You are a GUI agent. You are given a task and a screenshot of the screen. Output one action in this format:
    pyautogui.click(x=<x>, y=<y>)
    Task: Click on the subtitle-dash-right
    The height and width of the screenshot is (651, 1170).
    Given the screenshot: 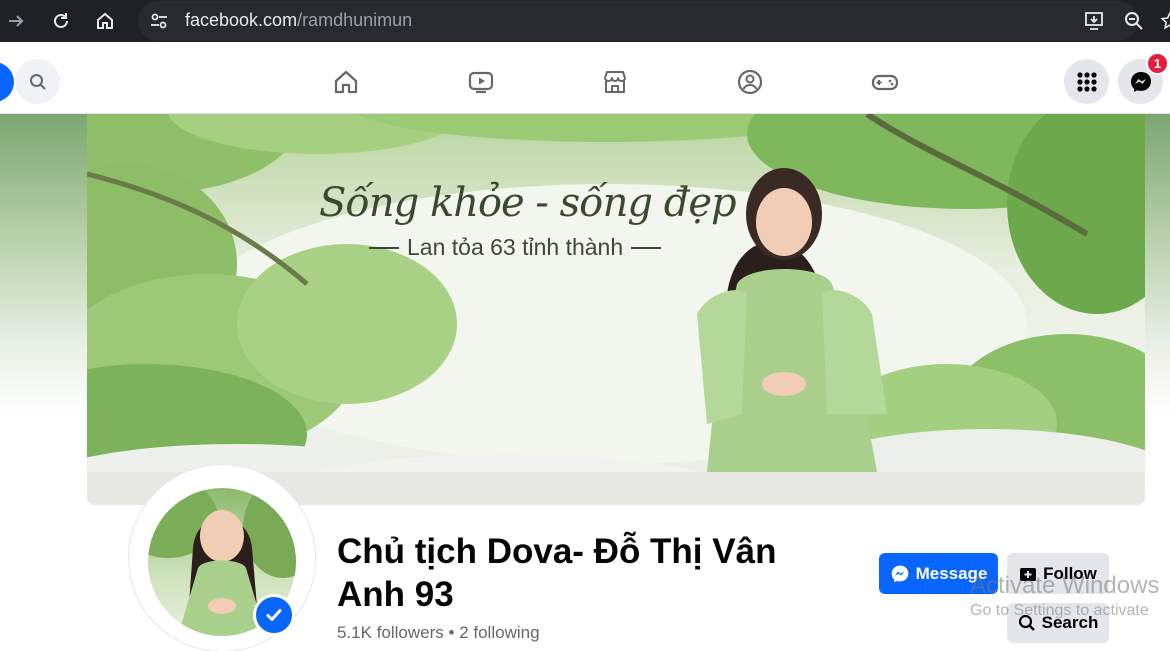 What is the action you would take?
    pyautogui.click(x=646, y=247)
    